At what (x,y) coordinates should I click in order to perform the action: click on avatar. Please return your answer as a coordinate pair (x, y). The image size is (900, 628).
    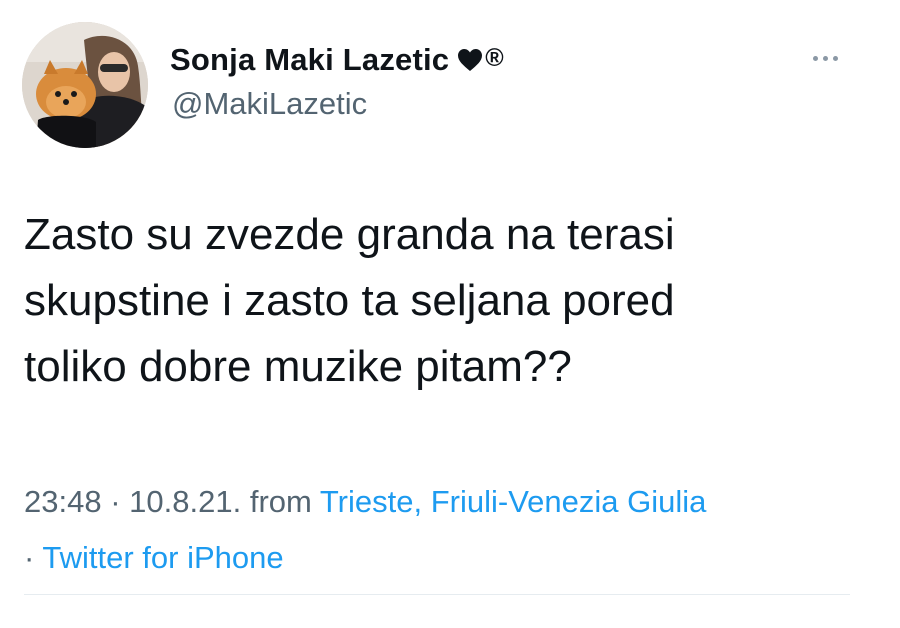
    Looking at the image, I should click on (85, 85).